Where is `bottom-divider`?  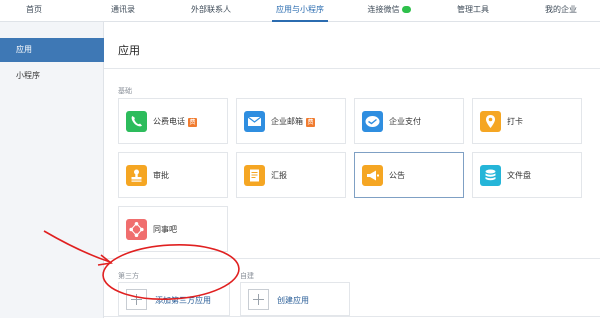 bottom-divider is located at coordinates (352, 316).